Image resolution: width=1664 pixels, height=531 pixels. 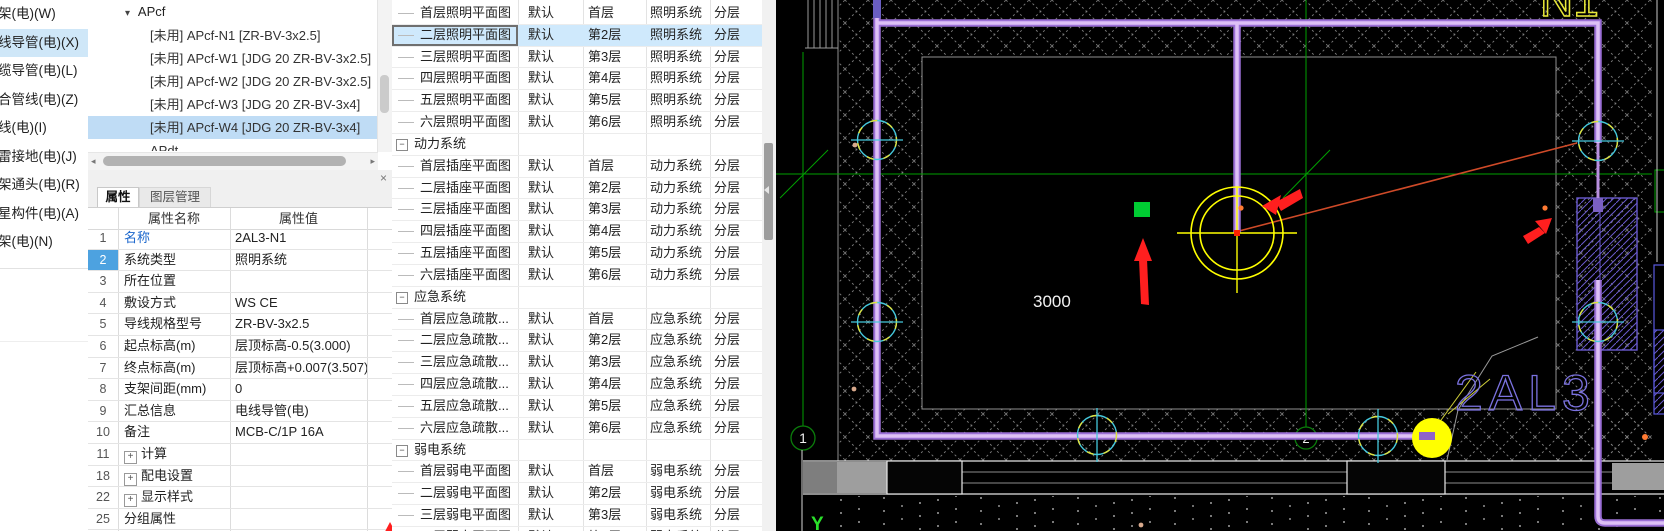 I want to click on property-name: + 配电设置, so click(x=177, y=476).